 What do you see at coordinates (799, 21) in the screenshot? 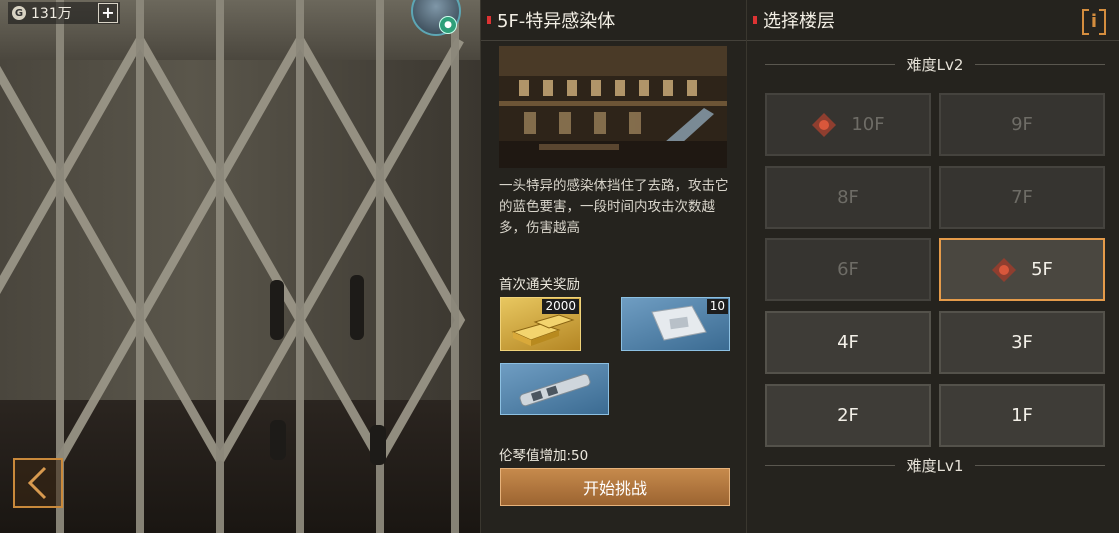
I see `floor-select-title: 选择楼层` at bounding box center [799, 21].